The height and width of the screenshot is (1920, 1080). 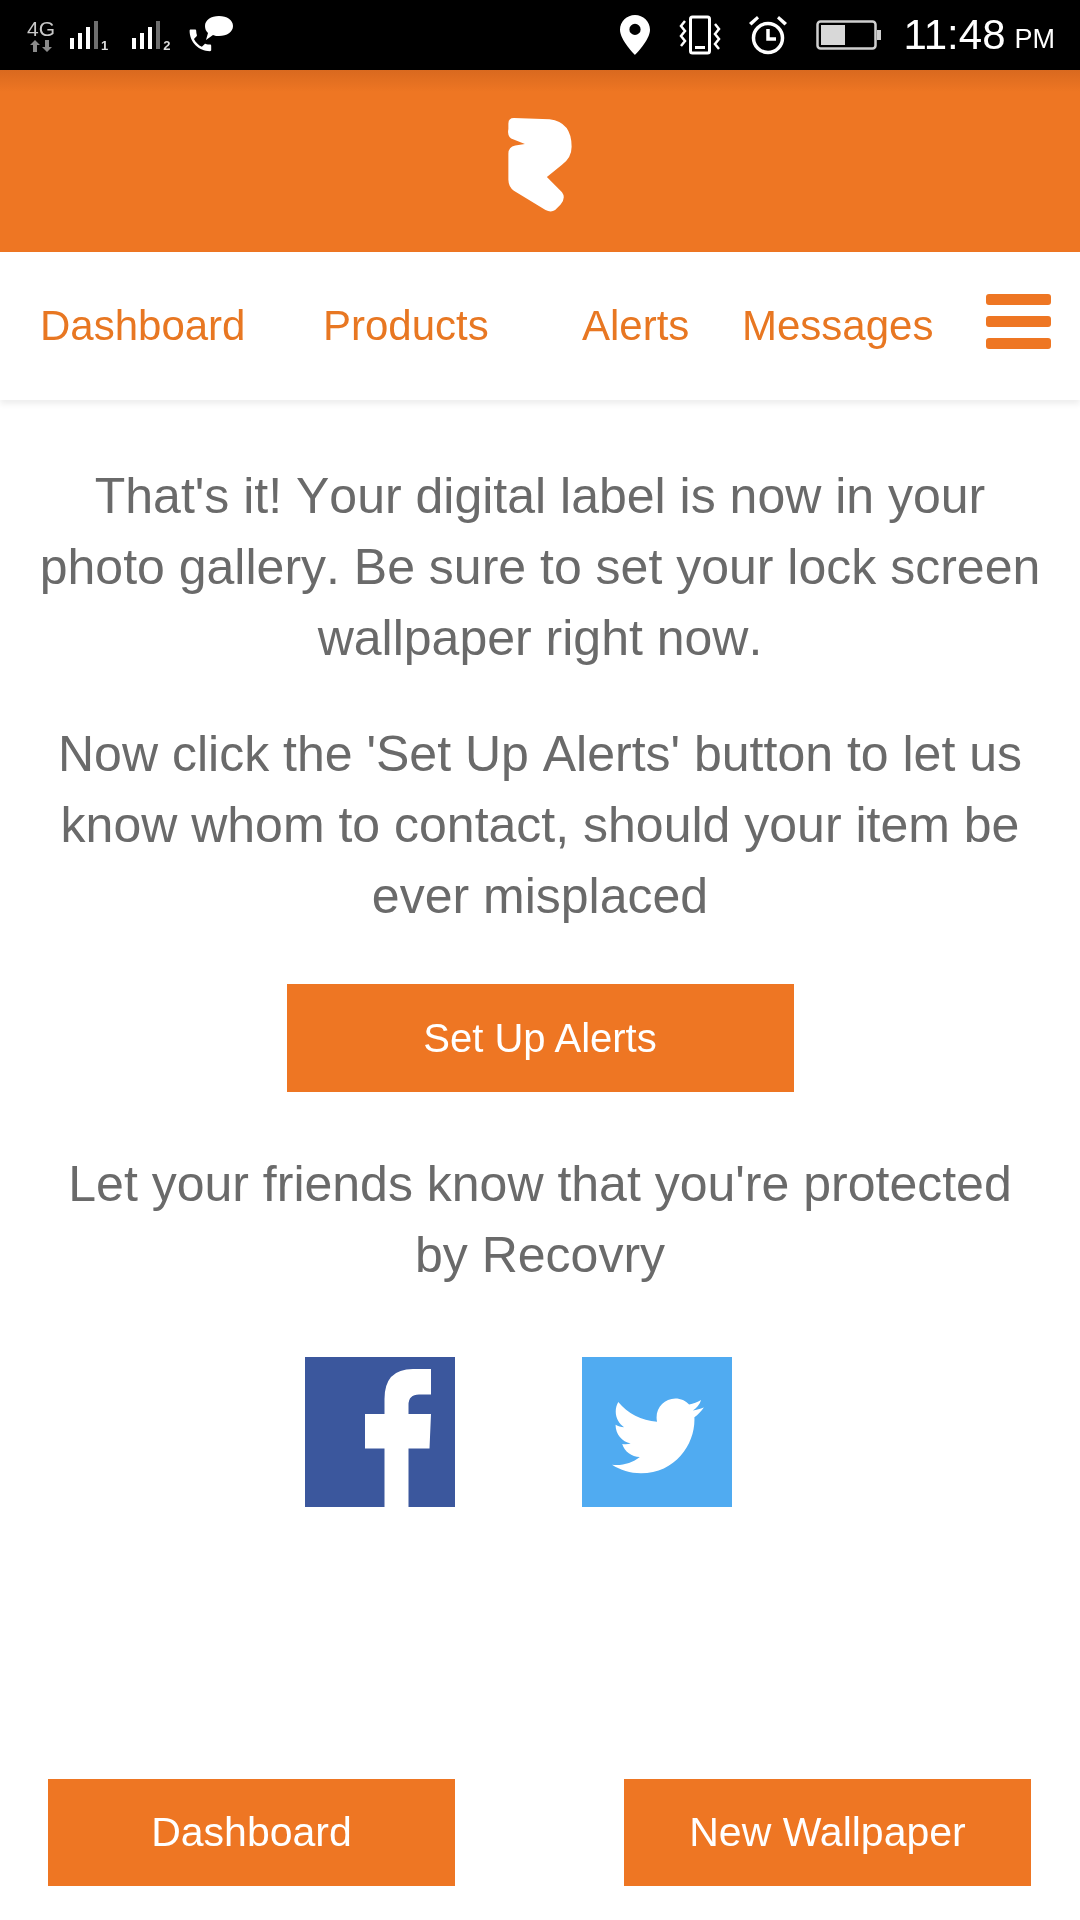 What do you see at coordinates (406, 326) in the screenshot?
I see `nav-link: Products` at bounding box center [406, 326].